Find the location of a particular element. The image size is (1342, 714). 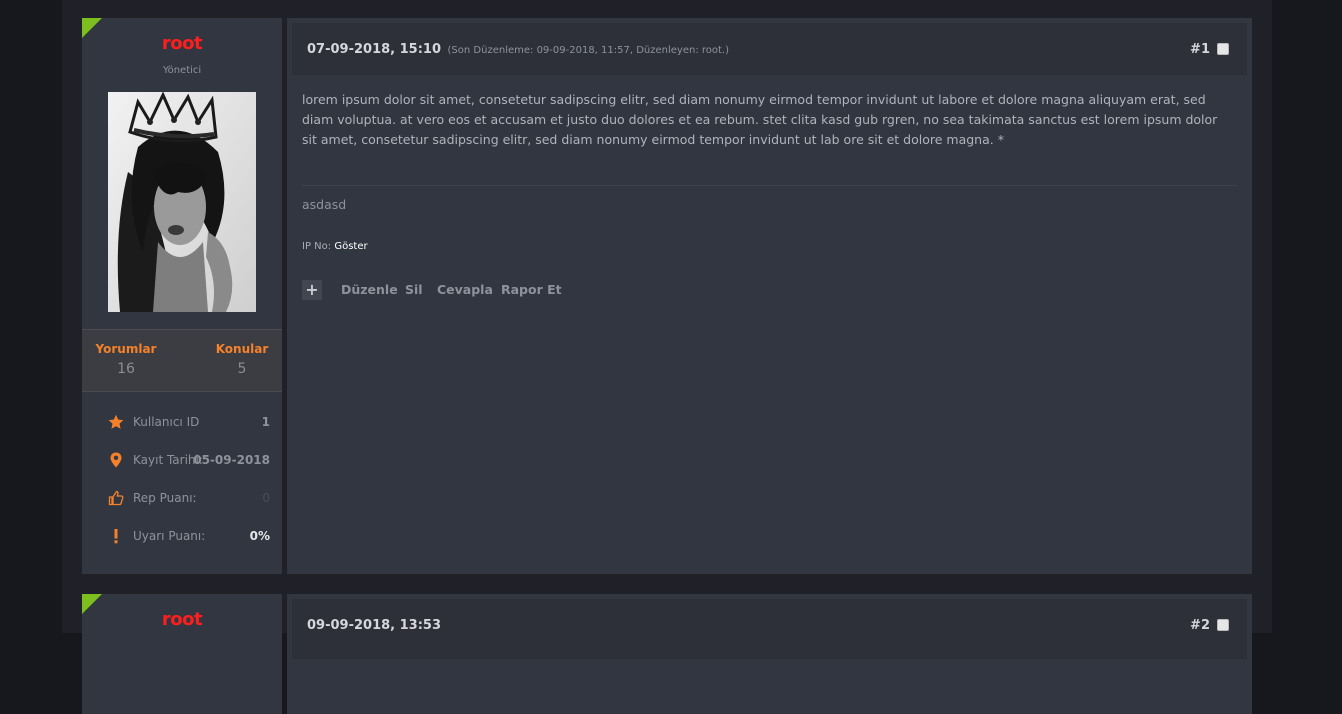

report-button: Rapor Et is located at coordinates (531, 289).